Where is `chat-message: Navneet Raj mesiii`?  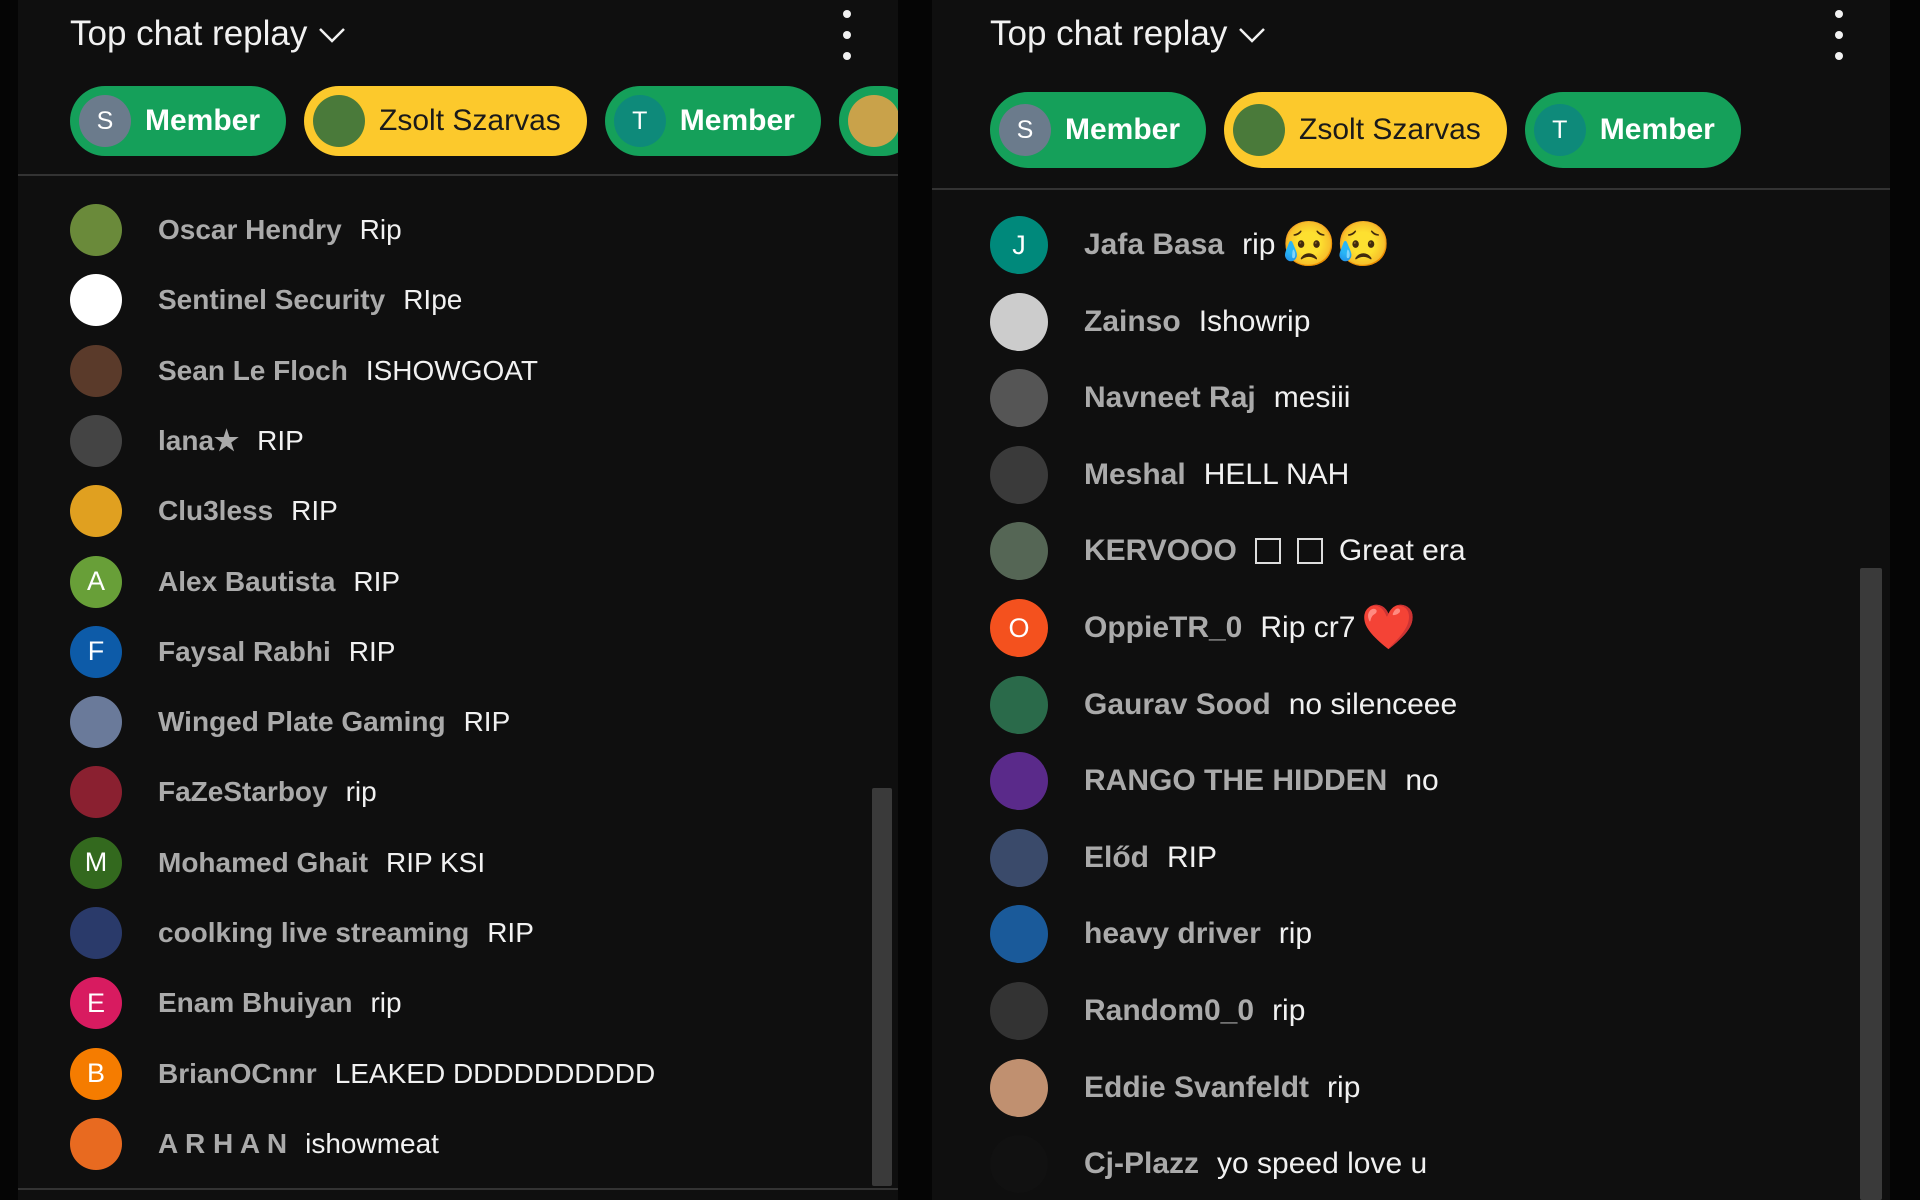 chat-message: Navneet Raj mesiii is located at coordinates (1170, 398).